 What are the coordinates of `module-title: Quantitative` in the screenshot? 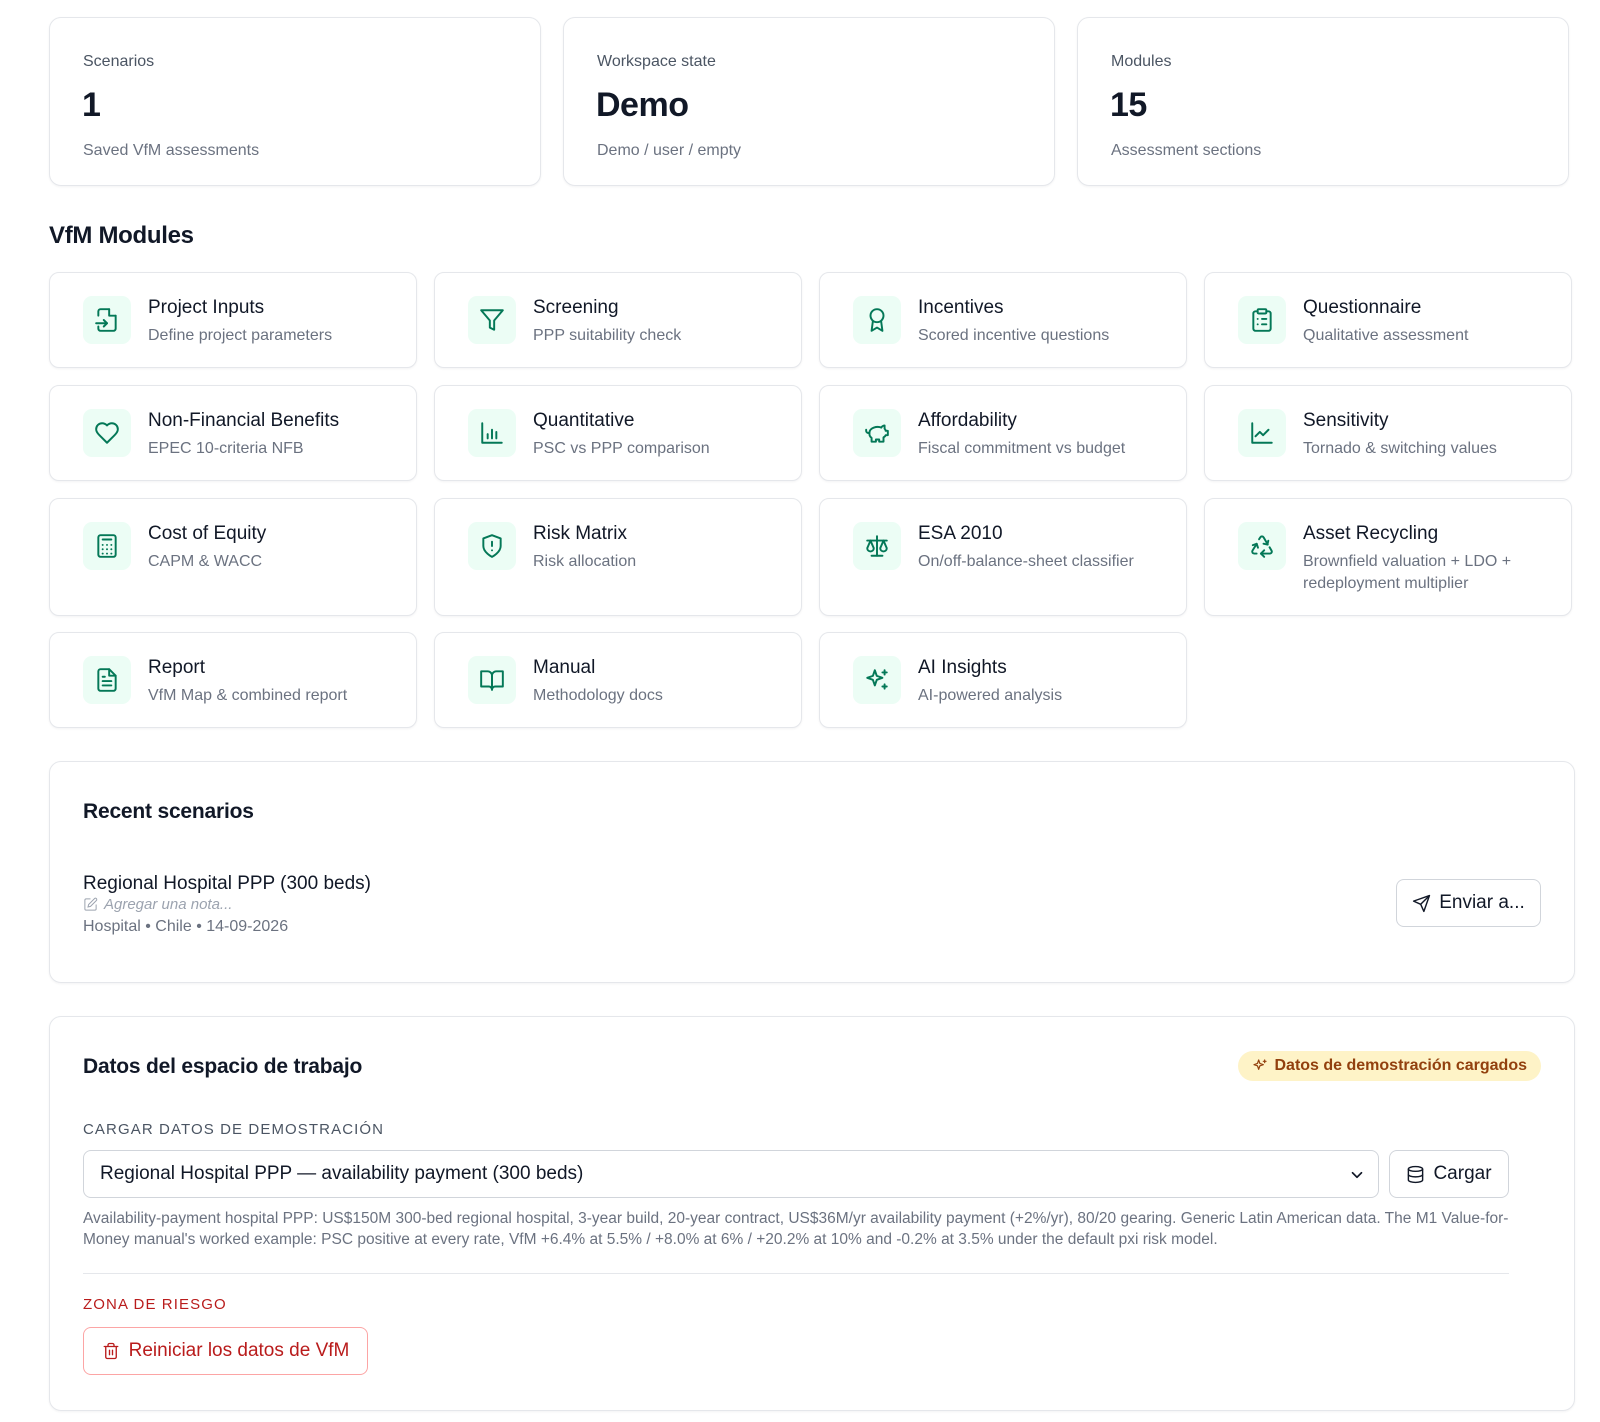 It's located at (584, 420).